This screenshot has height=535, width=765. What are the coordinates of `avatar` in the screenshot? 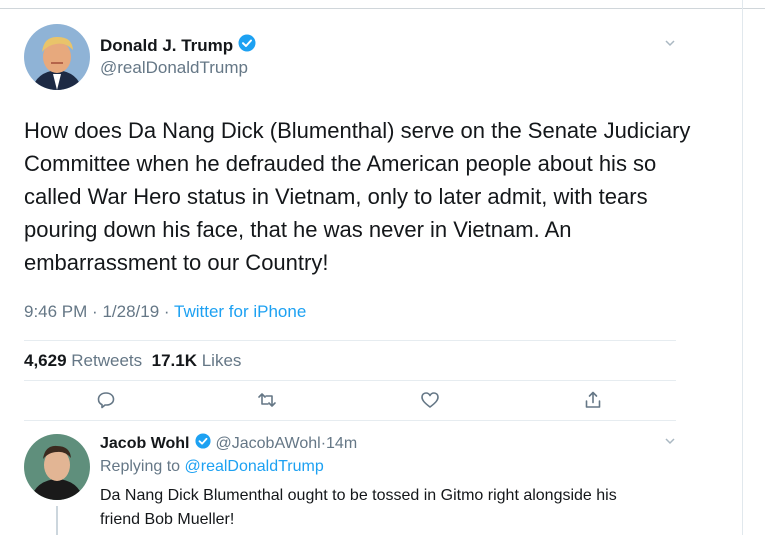 It's located at (57, 57).